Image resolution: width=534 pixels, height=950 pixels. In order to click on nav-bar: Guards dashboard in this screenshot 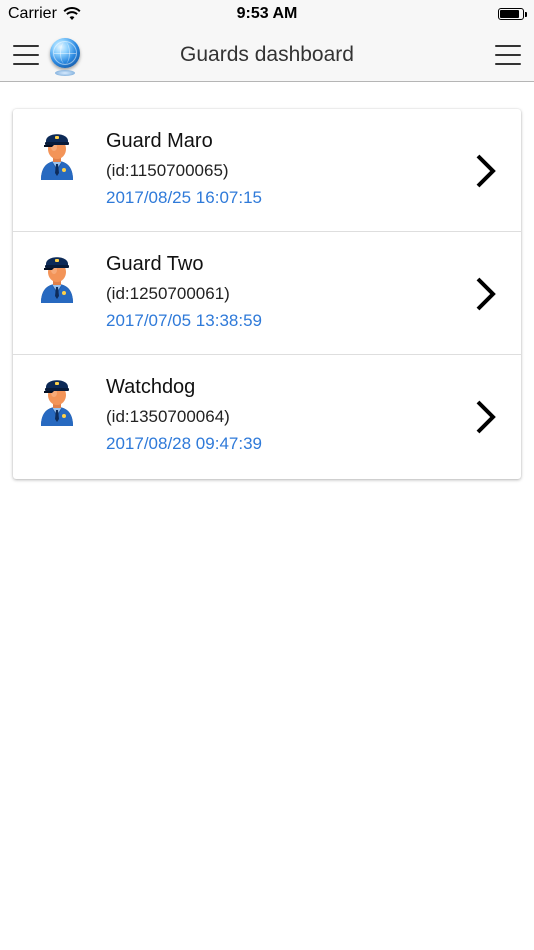, I will do `click(267, 56)`.